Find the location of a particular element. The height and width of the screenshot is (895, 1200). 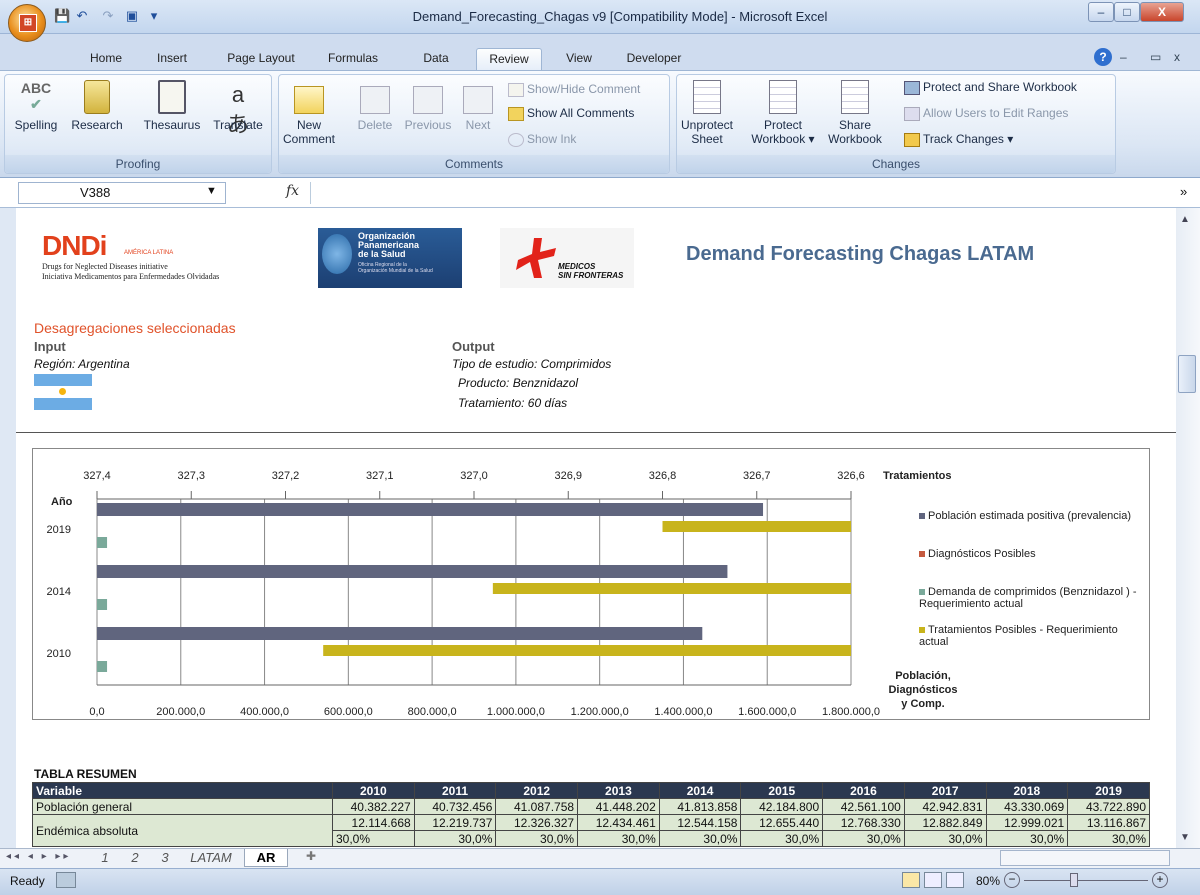

protect-share-workbook-button: Protect and Share Workbook is located at coordinates (990, 87).